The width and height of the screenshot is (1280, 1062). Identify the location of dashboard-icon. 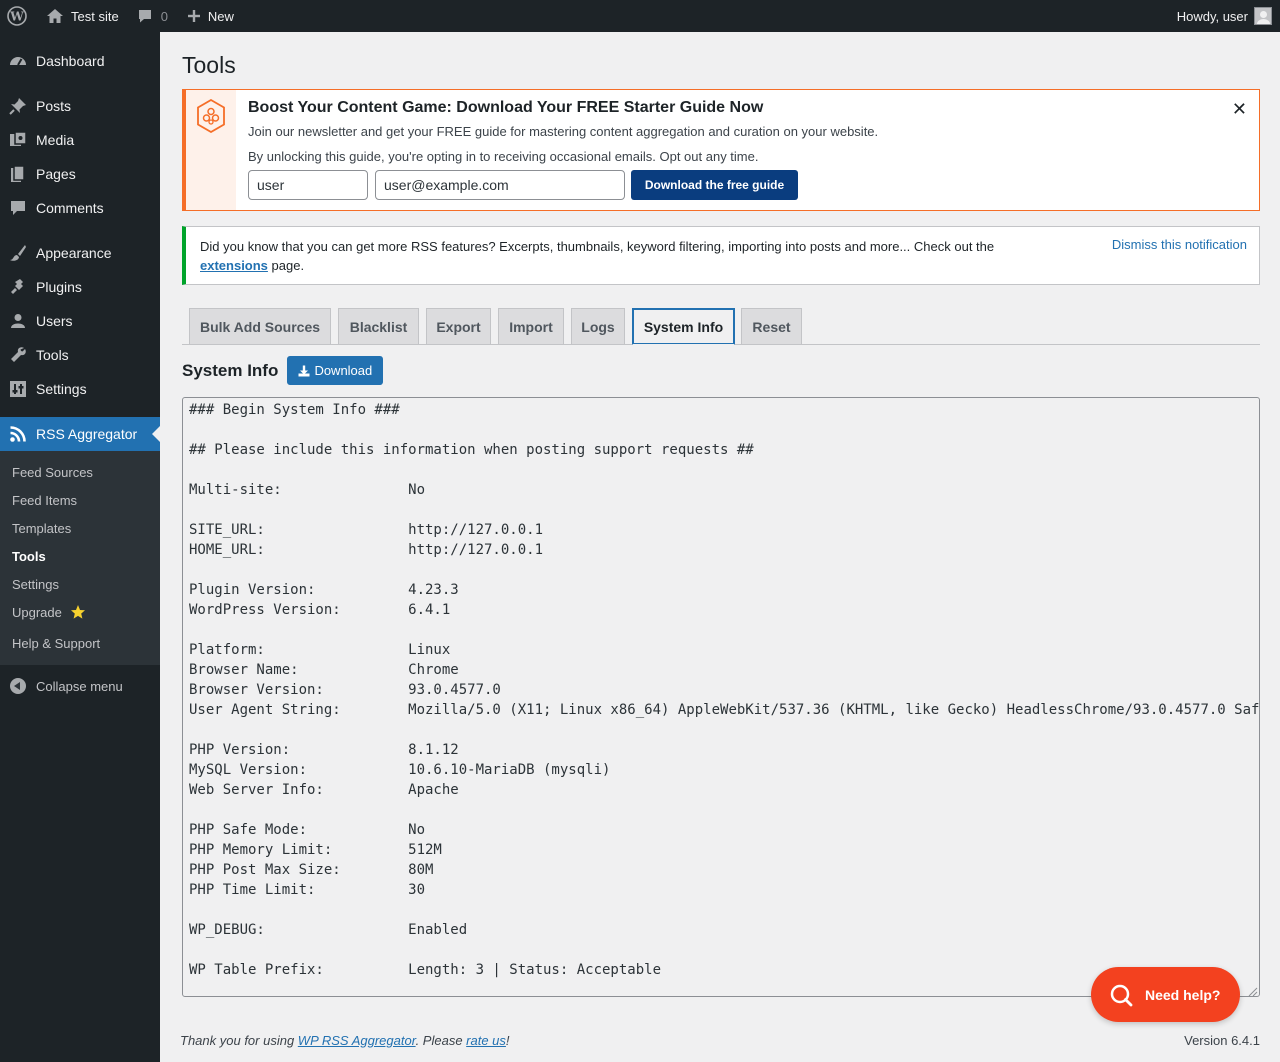
(18, 61).